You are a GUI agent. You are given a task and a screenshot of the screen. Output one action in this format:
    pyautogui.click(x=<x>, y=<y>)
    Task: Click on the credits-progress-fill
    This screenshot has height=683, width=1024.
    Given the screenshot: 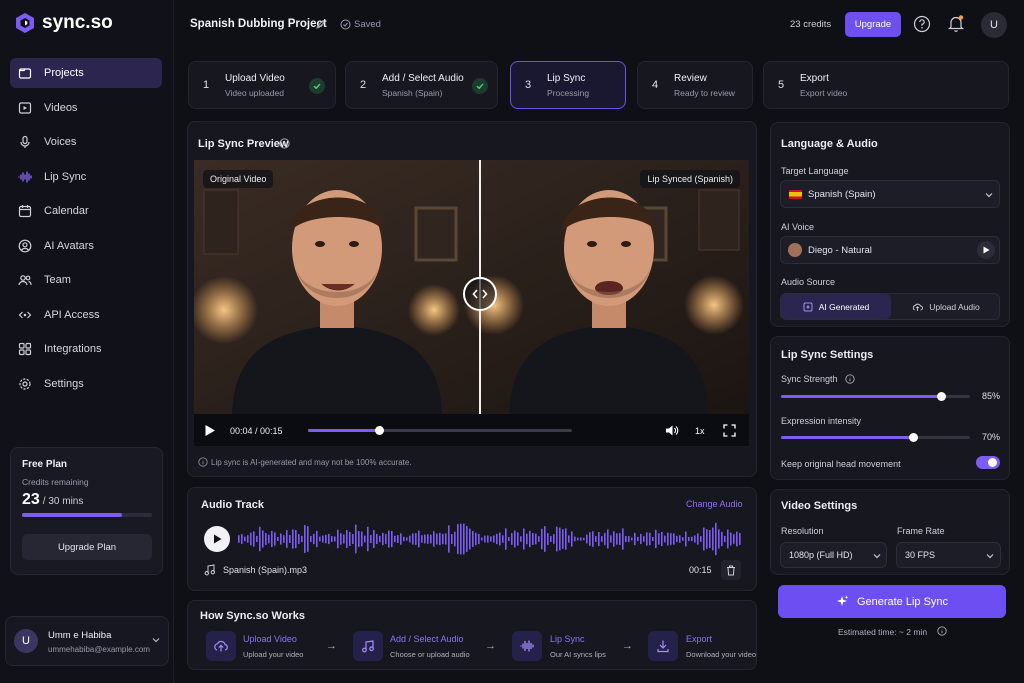 What is the action you would take?
    pyautogui.click(x=72, y=515)
    